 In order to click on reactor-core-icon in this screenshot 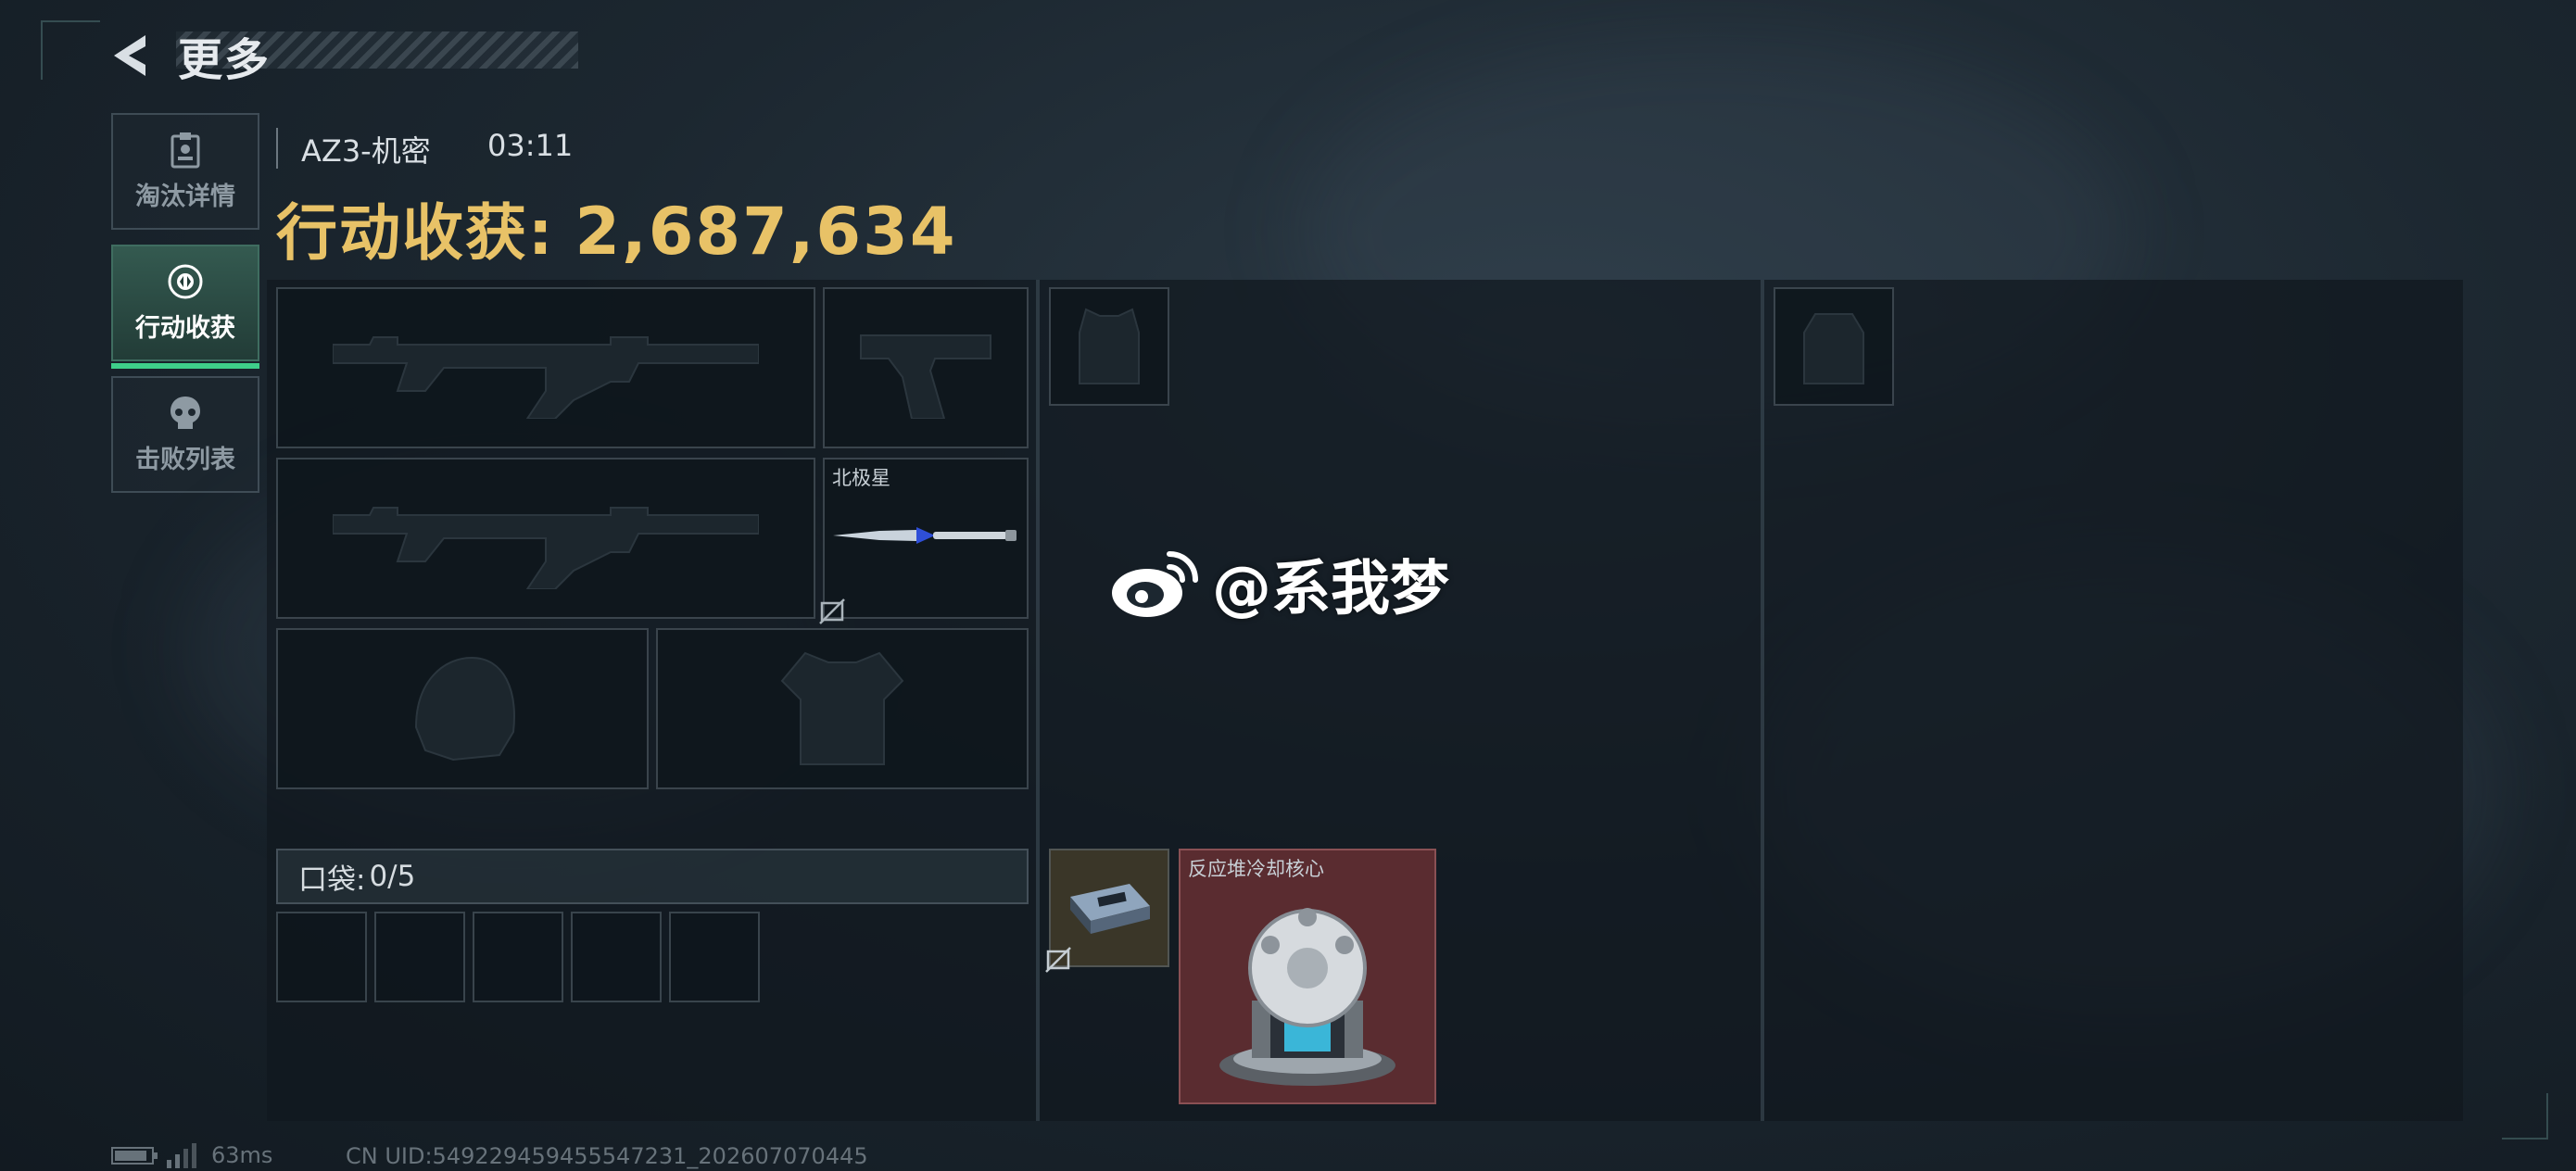, I will do `click(1307, 998)`.